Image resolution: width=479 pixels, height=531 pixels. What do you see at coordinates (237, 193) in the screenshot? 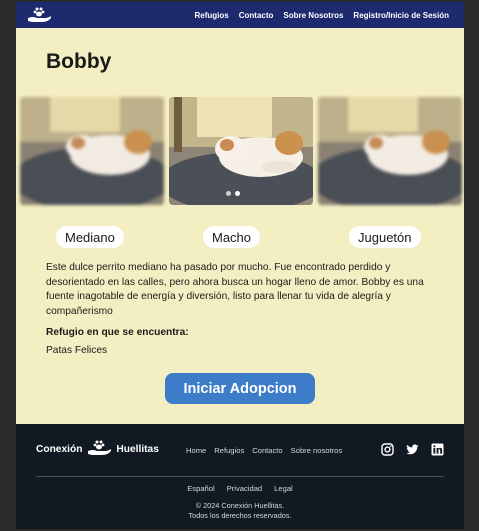
I see `carousel-dot-active` at bounding box center [237, 193].